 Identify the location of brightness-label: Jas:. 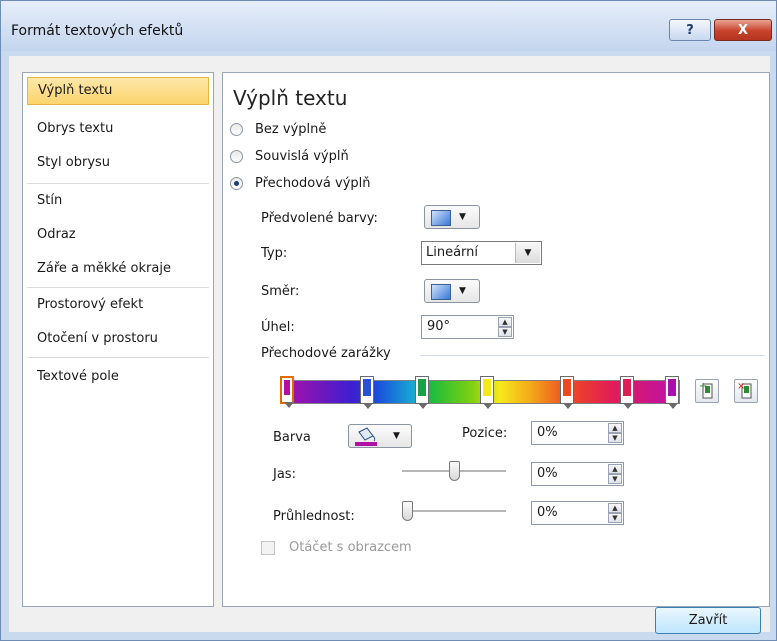
(284, 474).